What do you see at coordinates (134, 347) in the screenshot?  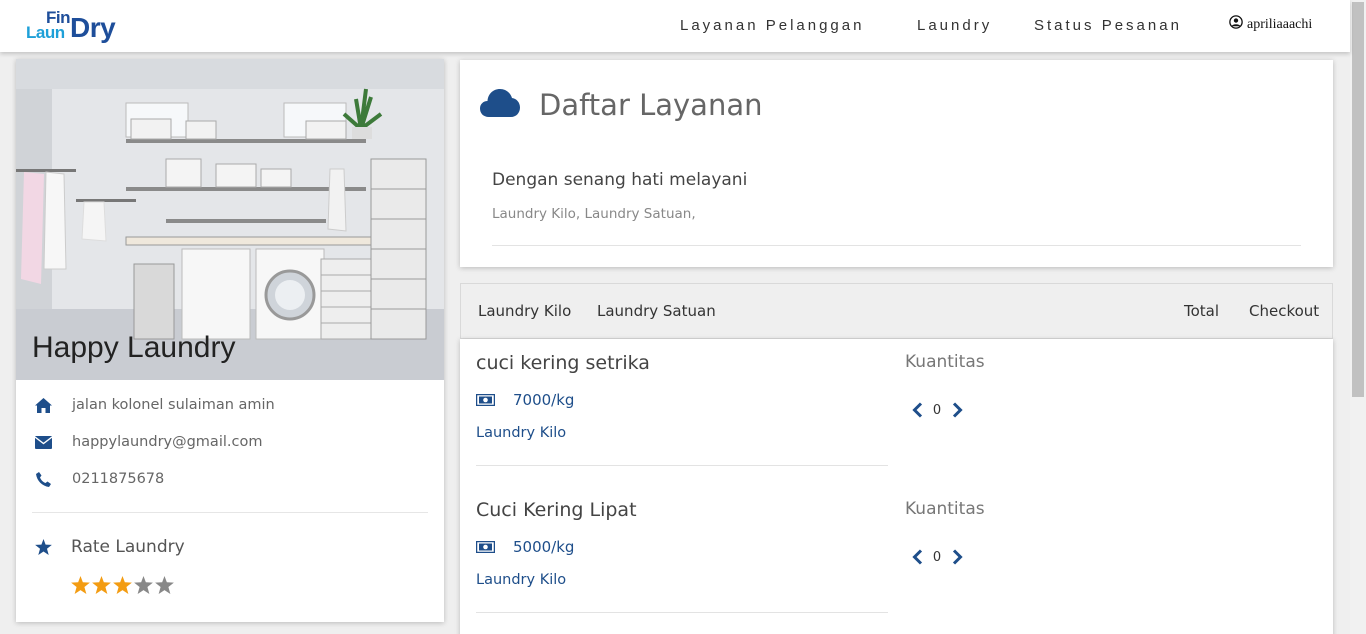 I see `laundry-name: Happy Laundry` at bounding box center [134, 347].